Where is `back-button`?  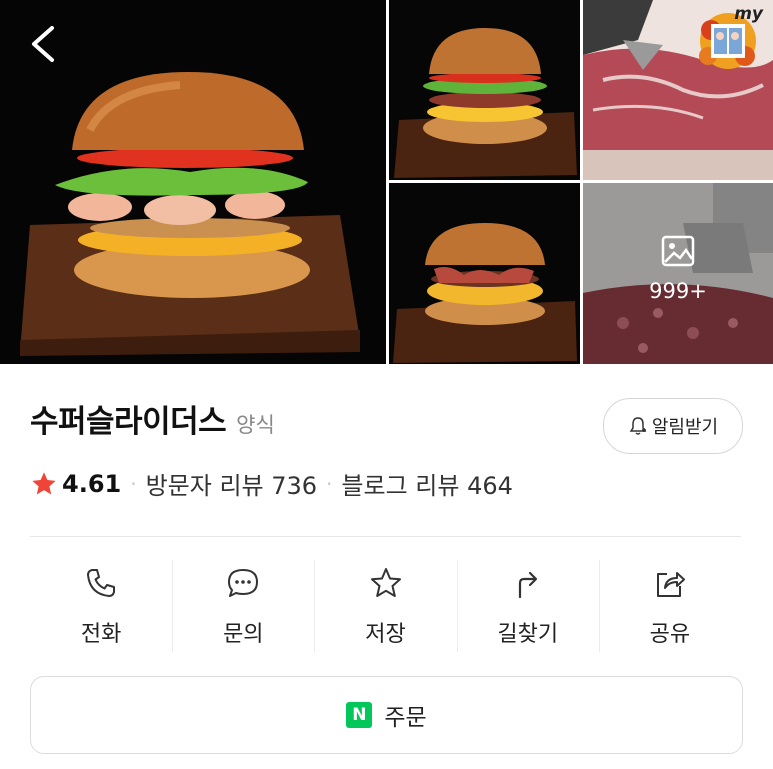
back-button is located at coordinates (44, 44).